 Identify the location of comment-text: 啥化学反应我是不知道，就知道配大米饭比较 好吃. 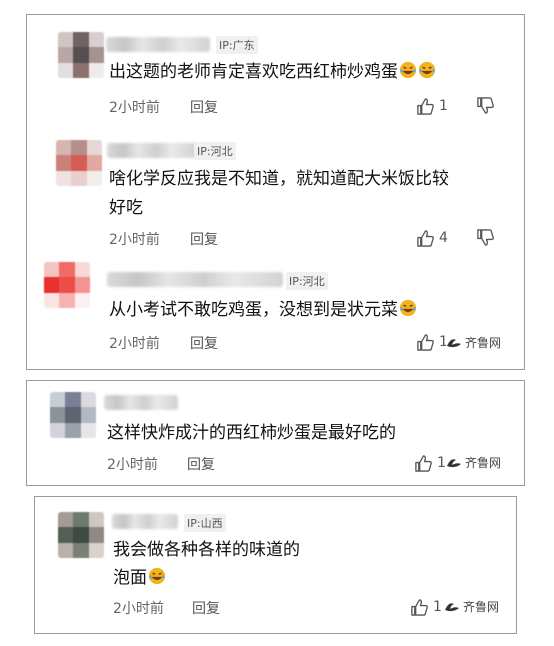
(279, 194).